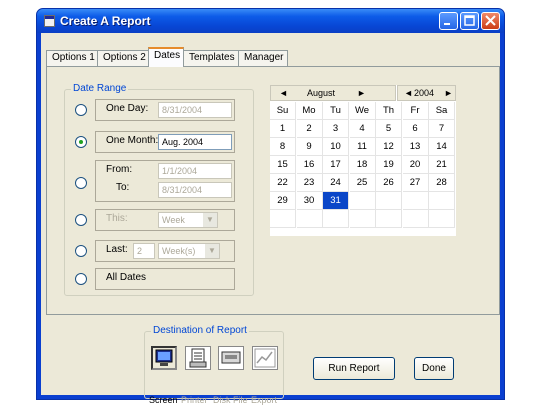 The image size is (540, 405). What do you see at coordinates (336, 165) in the screenshot?
I see `calendar-day: 17` at bounding box center [336, 165].